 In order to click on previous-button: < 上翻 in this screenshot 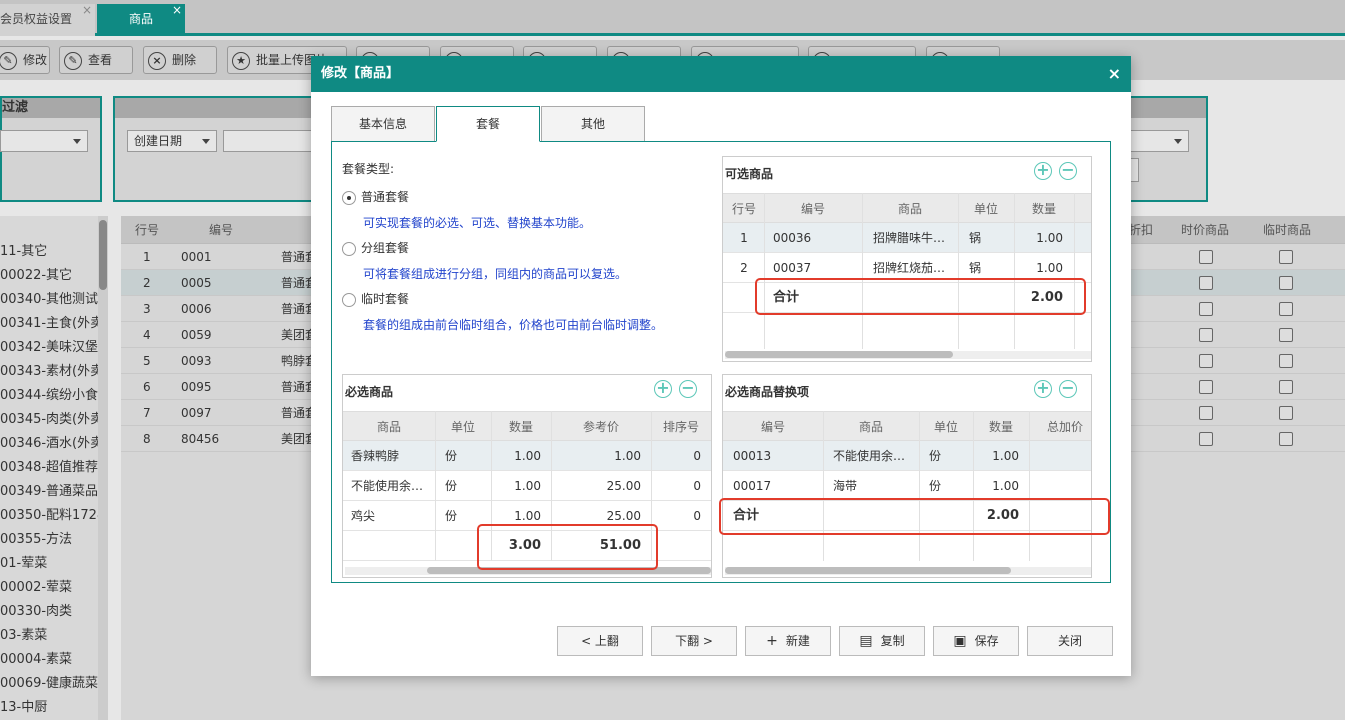, I will do `click(600, 641)`.